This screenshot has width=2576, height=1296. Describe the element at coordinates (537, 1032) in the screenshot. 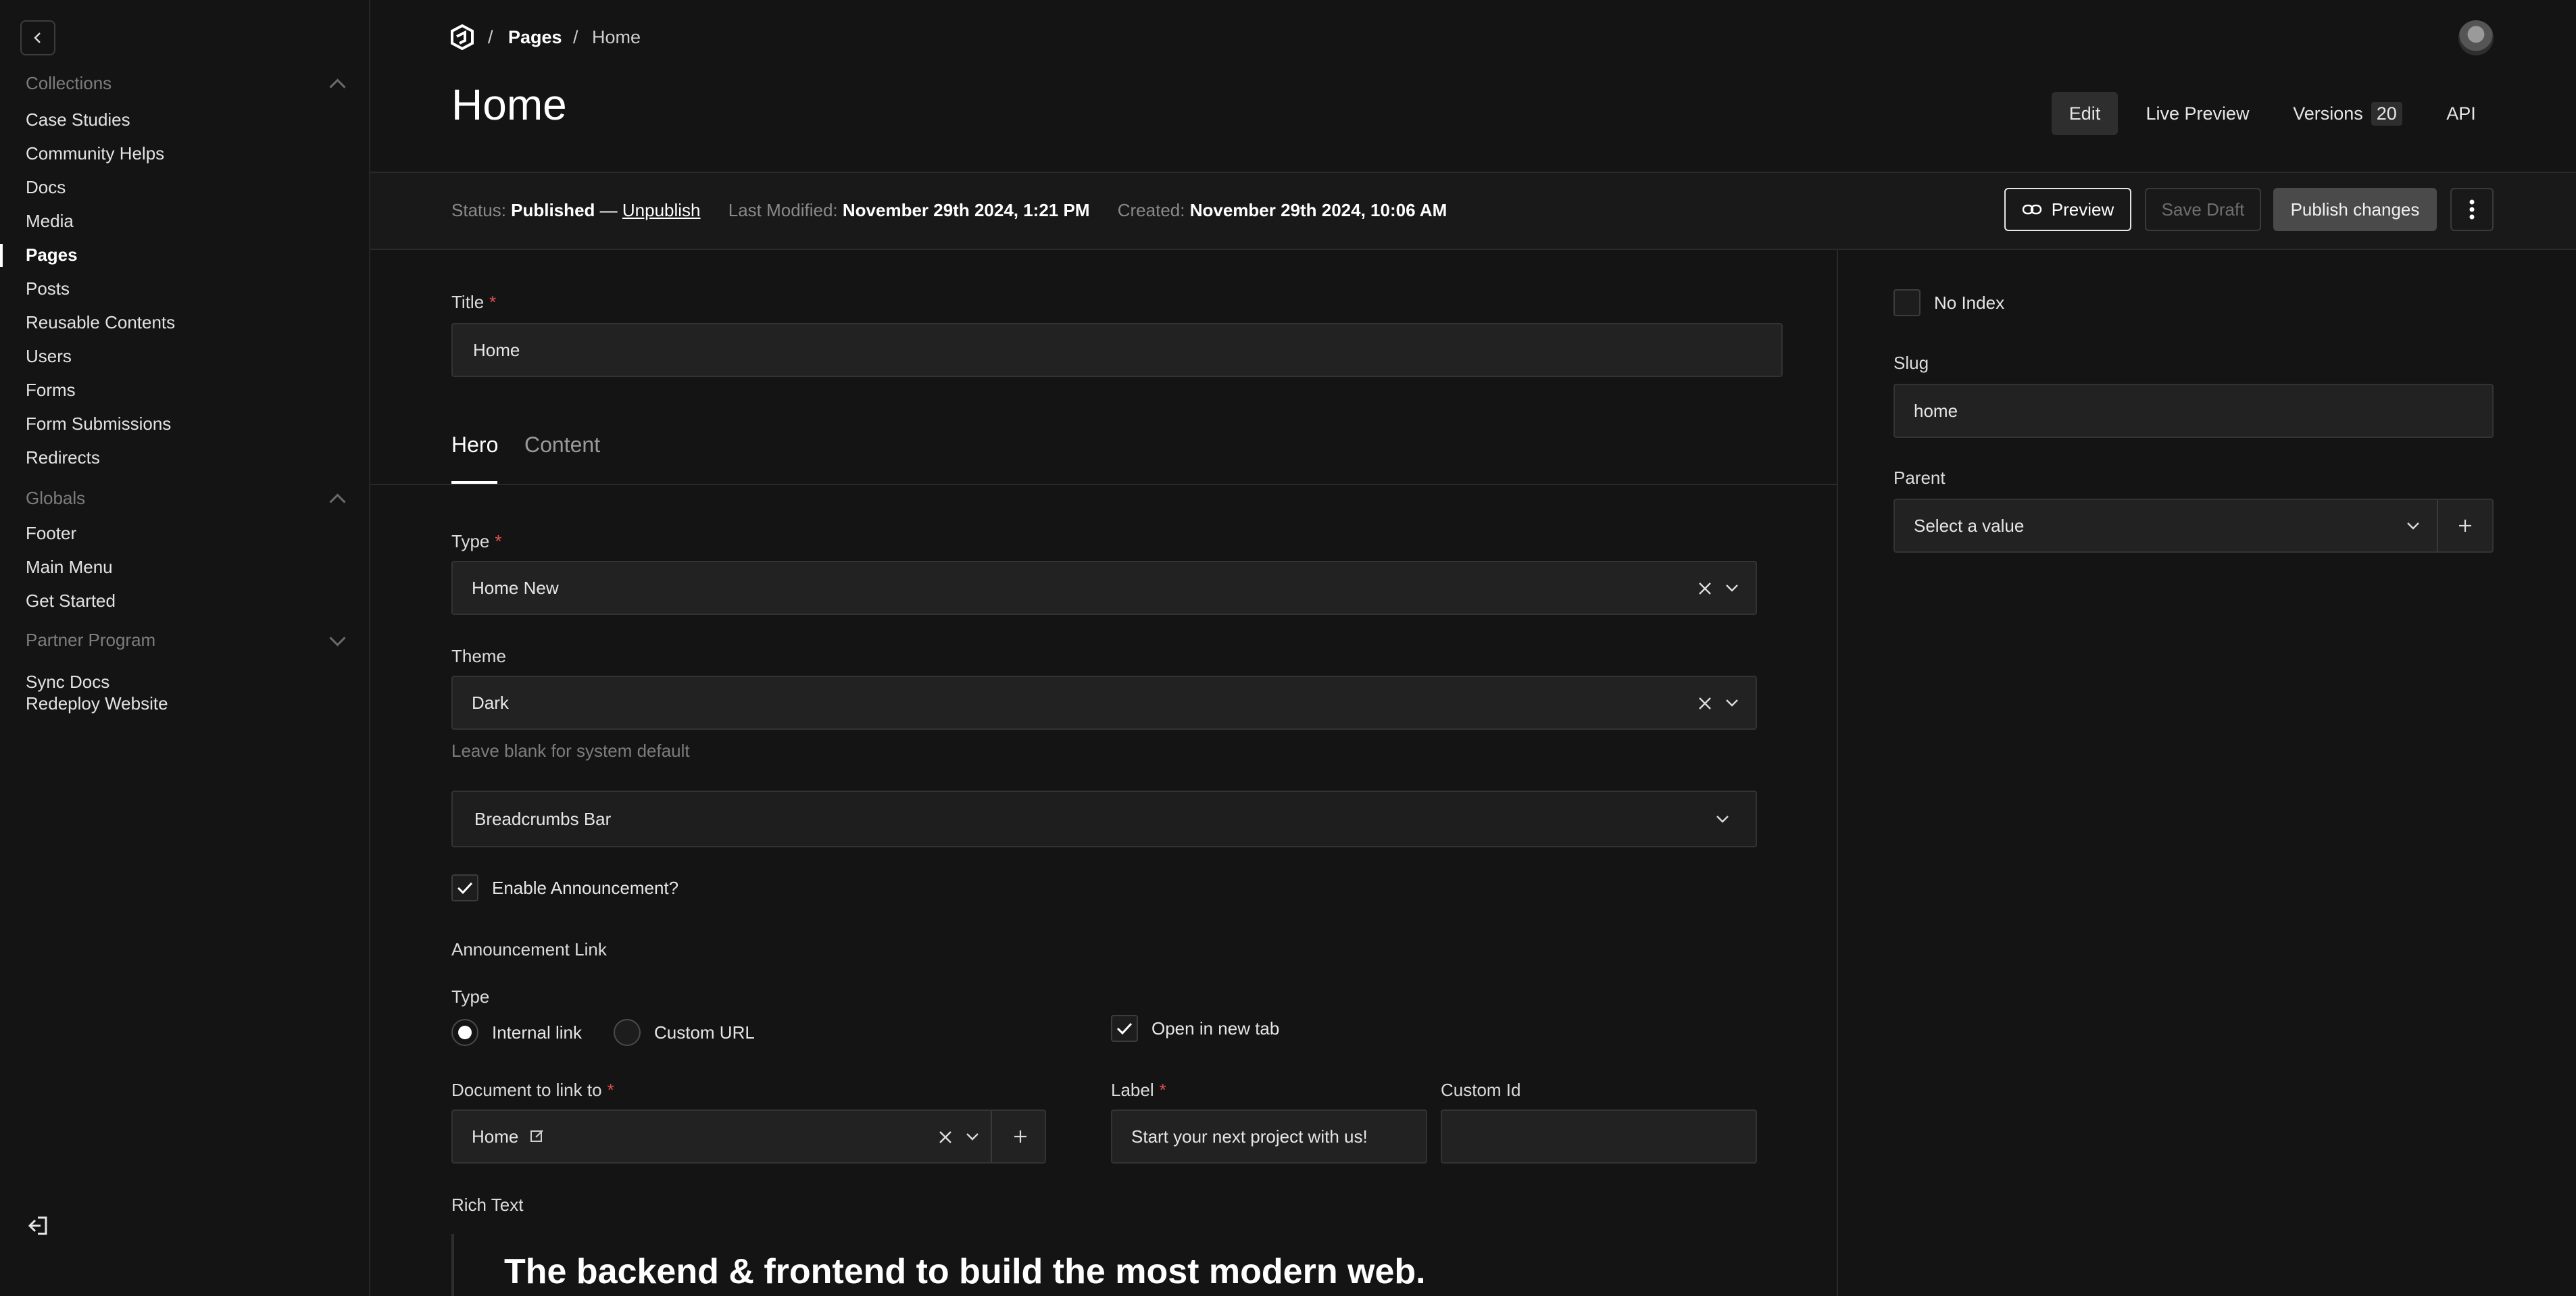

I see `internal-link-label: Internal link` at that location.